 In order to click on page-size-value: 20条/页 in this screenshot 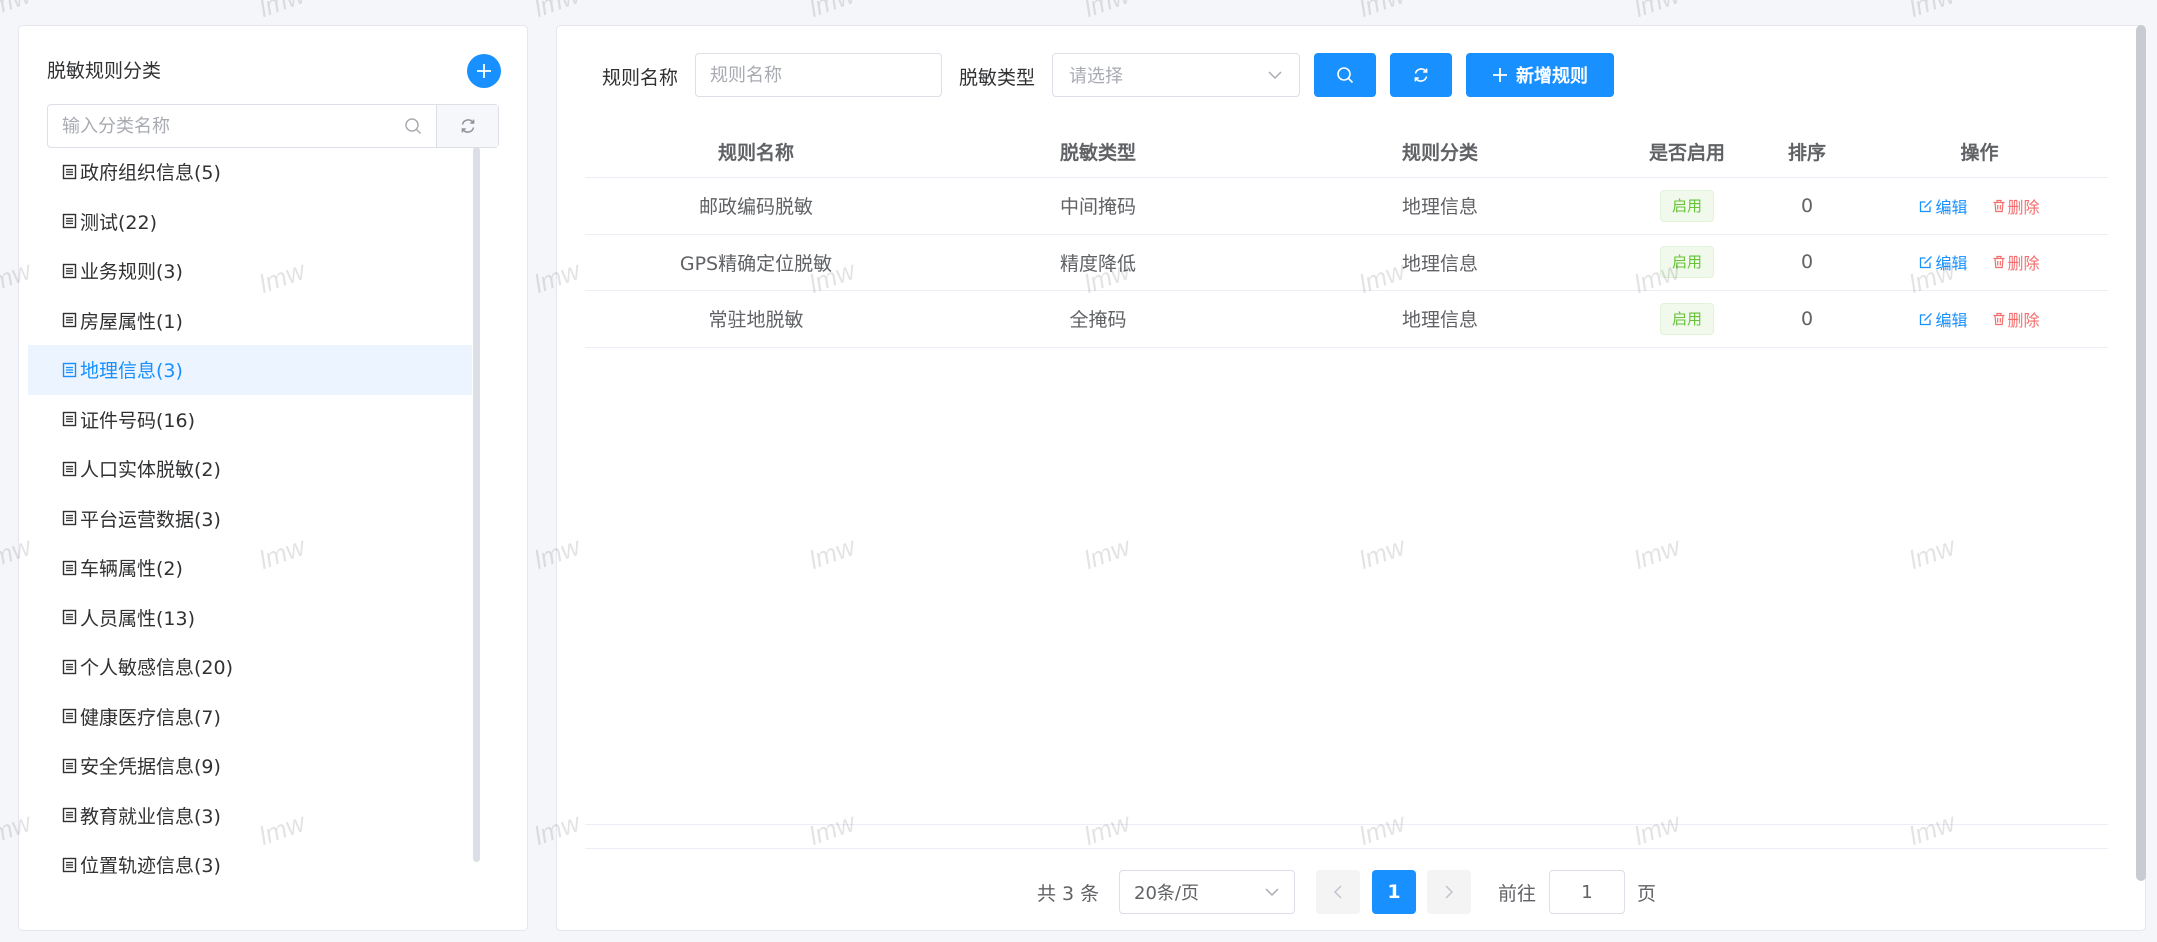, I will do `click(1166, 893)`.